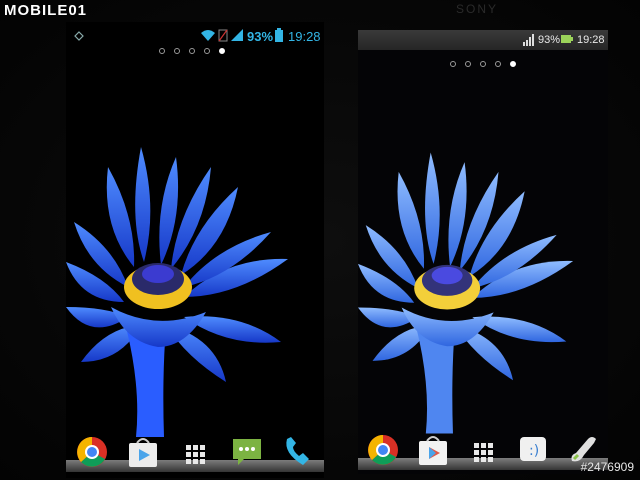 This screenshot has width=640, height=480. I want to click on wifi-icon, so click(208, 36).